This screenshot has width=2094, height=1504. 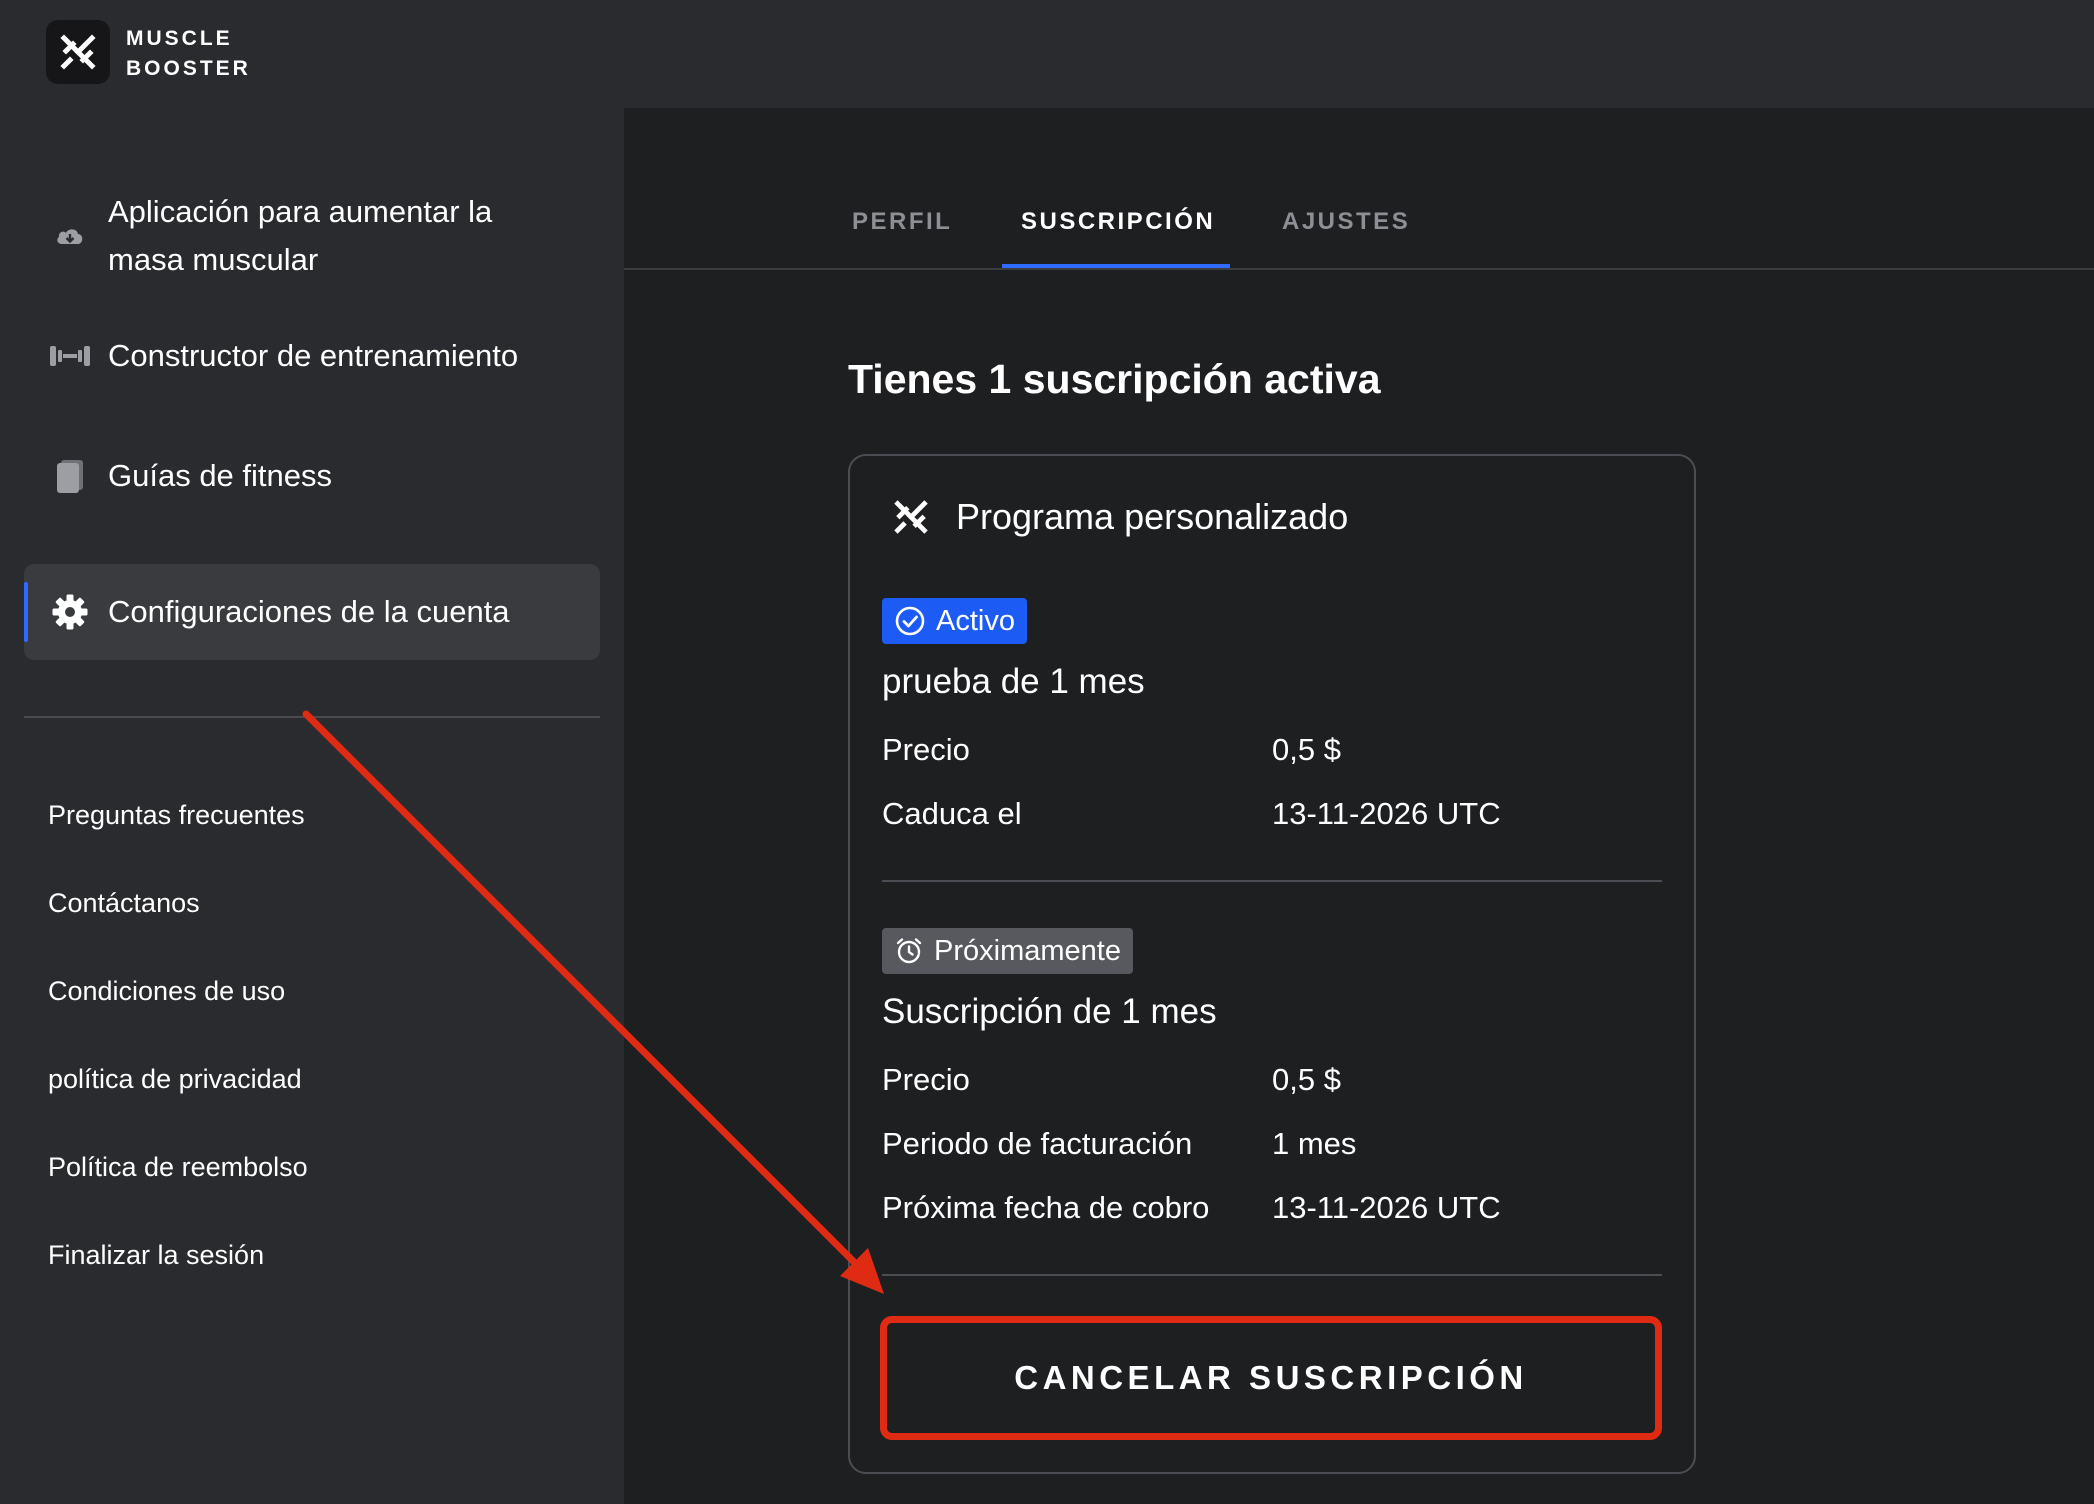 I want to click on tab-subscription: SUSCRIPCIÓN, so click(x=1118, y=222).